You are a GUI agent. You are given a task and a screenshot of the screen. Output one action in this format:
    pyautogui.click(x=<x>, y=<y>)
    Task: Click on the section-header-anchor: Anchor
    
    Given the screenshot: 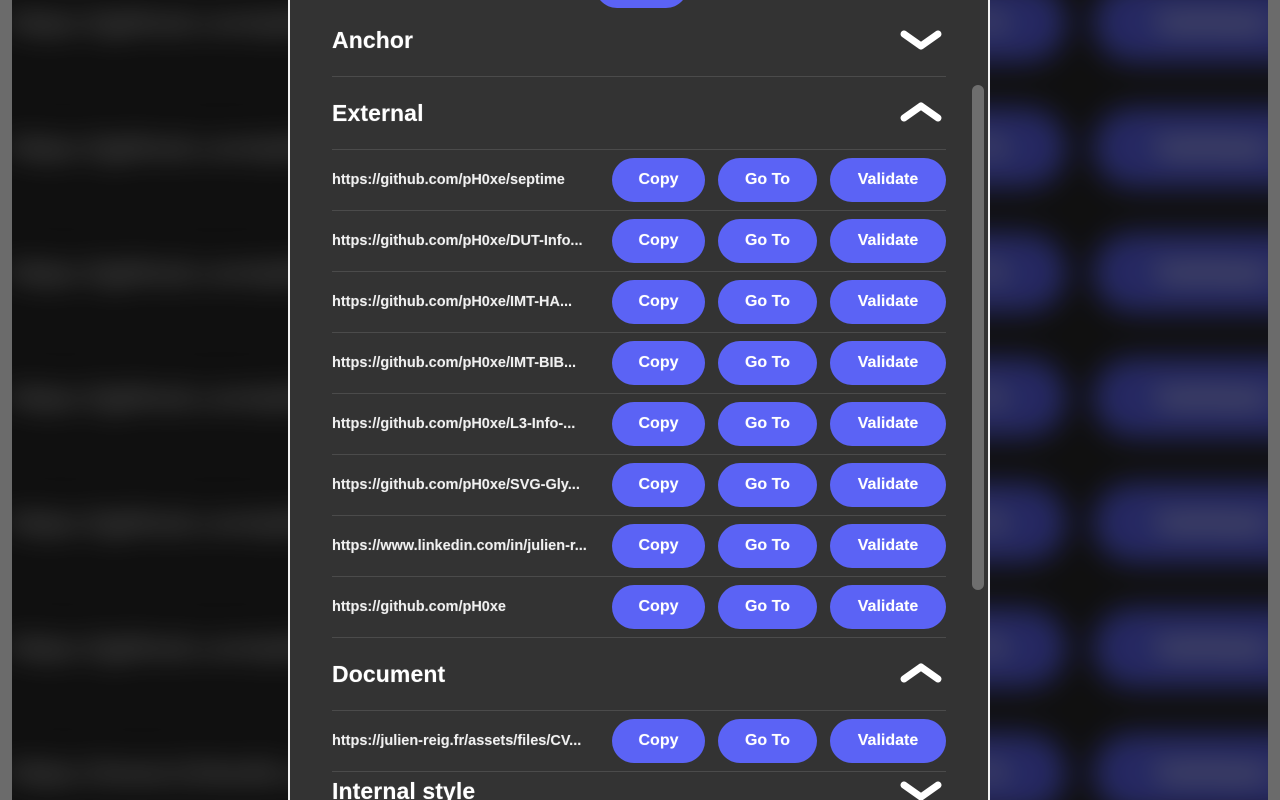 What is the action you would take?
    pyautogui.click(x=639, y=40)
    